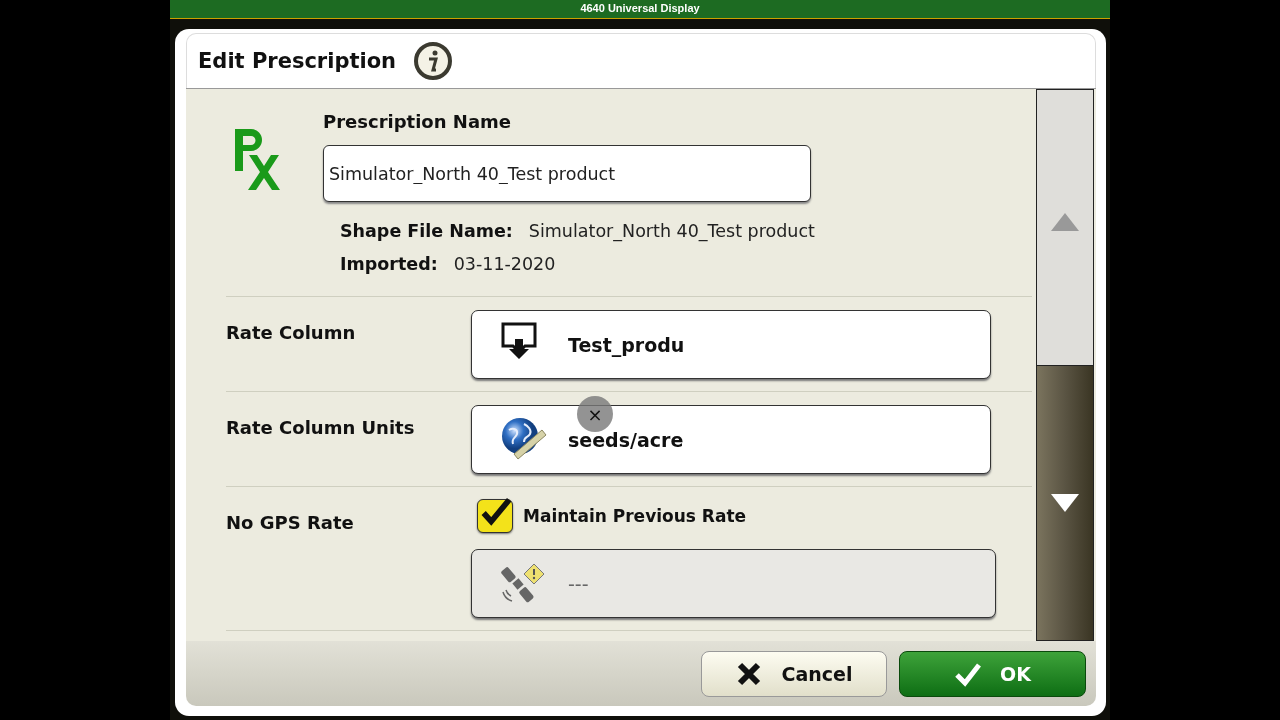  I want to click on row-label: Rate Column, so click(291, 333).